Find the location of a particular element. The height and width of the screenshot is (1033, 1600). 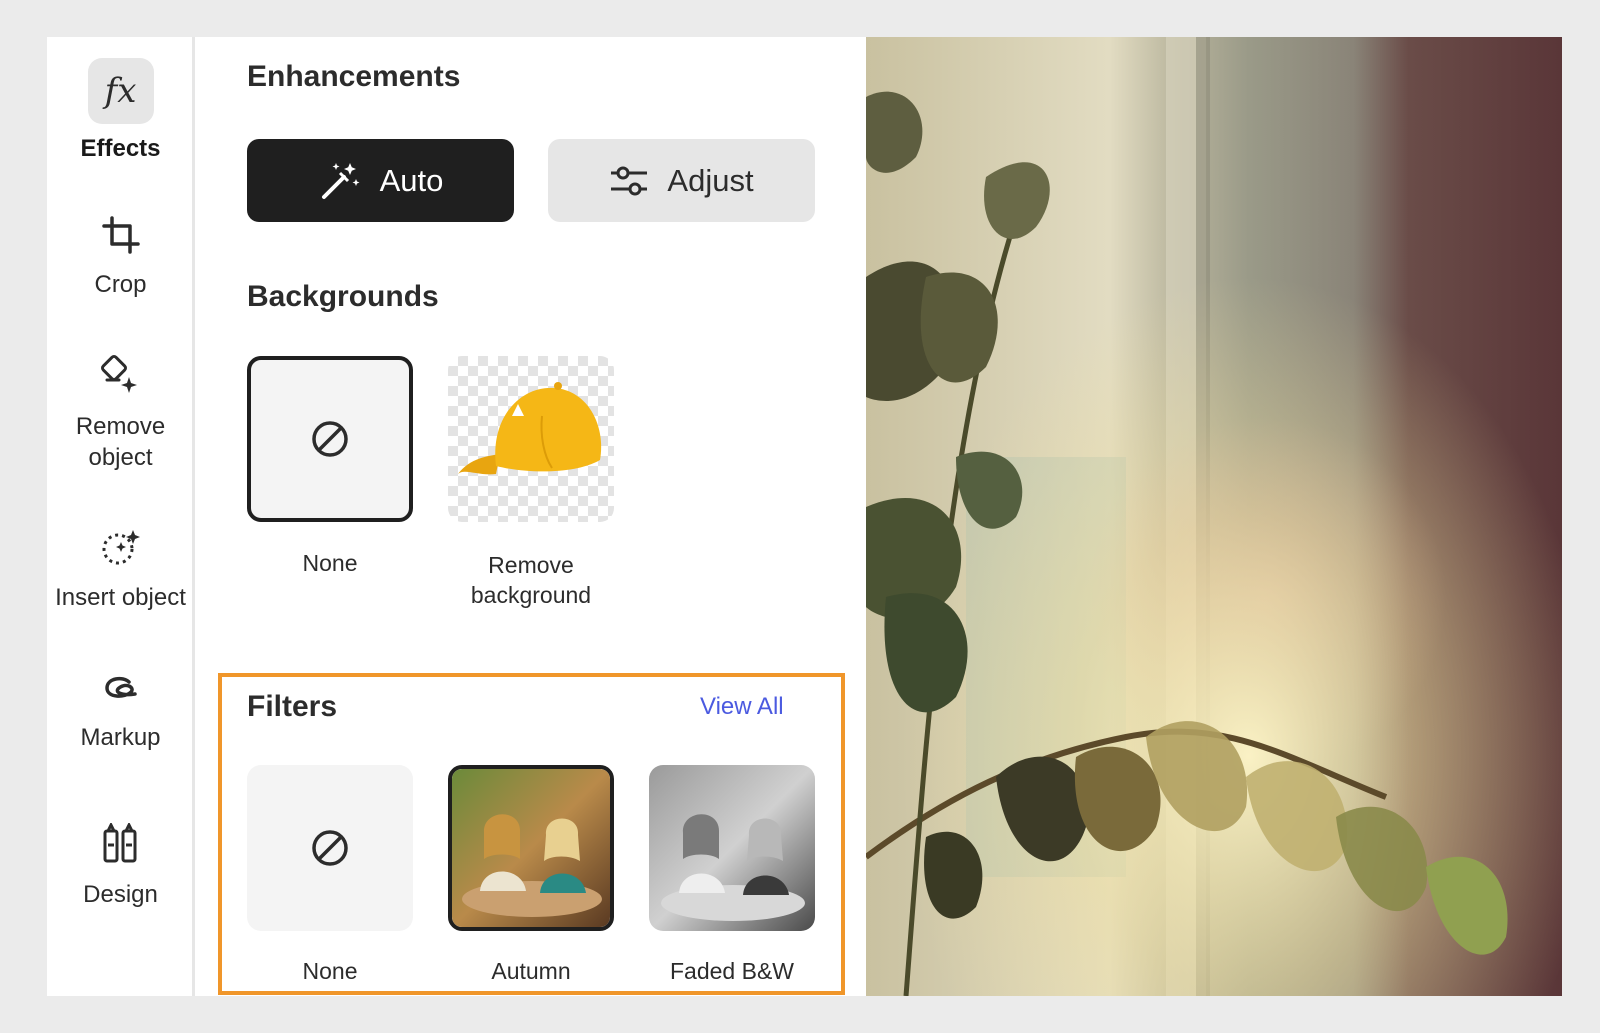

adjust-button: Adjust is located at coordinates (681, 180).